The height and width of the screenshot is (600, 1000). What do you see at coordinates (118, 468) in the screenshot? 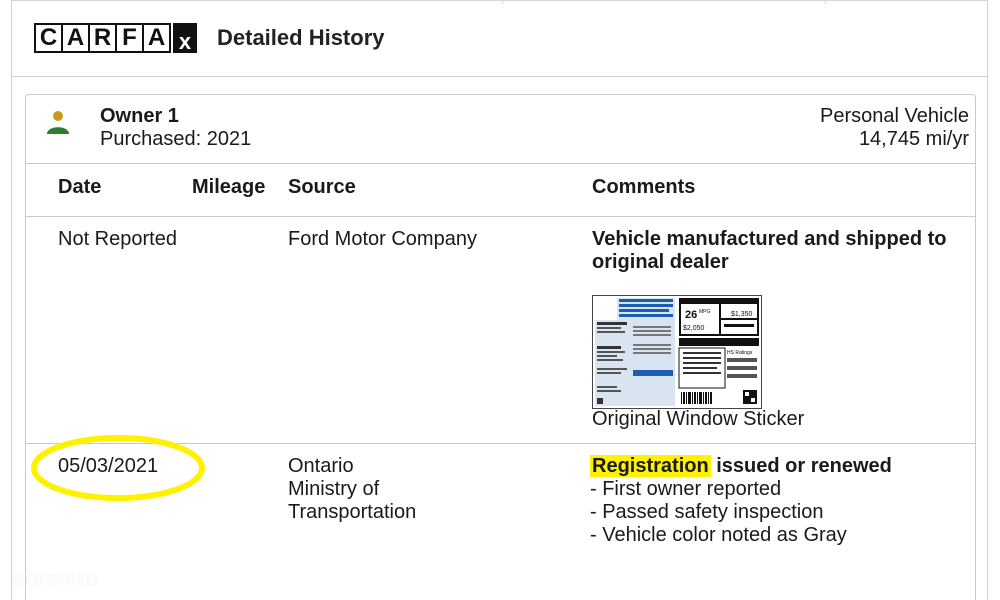
I see `date-circle-annotation` at bounding box center [118, 468].